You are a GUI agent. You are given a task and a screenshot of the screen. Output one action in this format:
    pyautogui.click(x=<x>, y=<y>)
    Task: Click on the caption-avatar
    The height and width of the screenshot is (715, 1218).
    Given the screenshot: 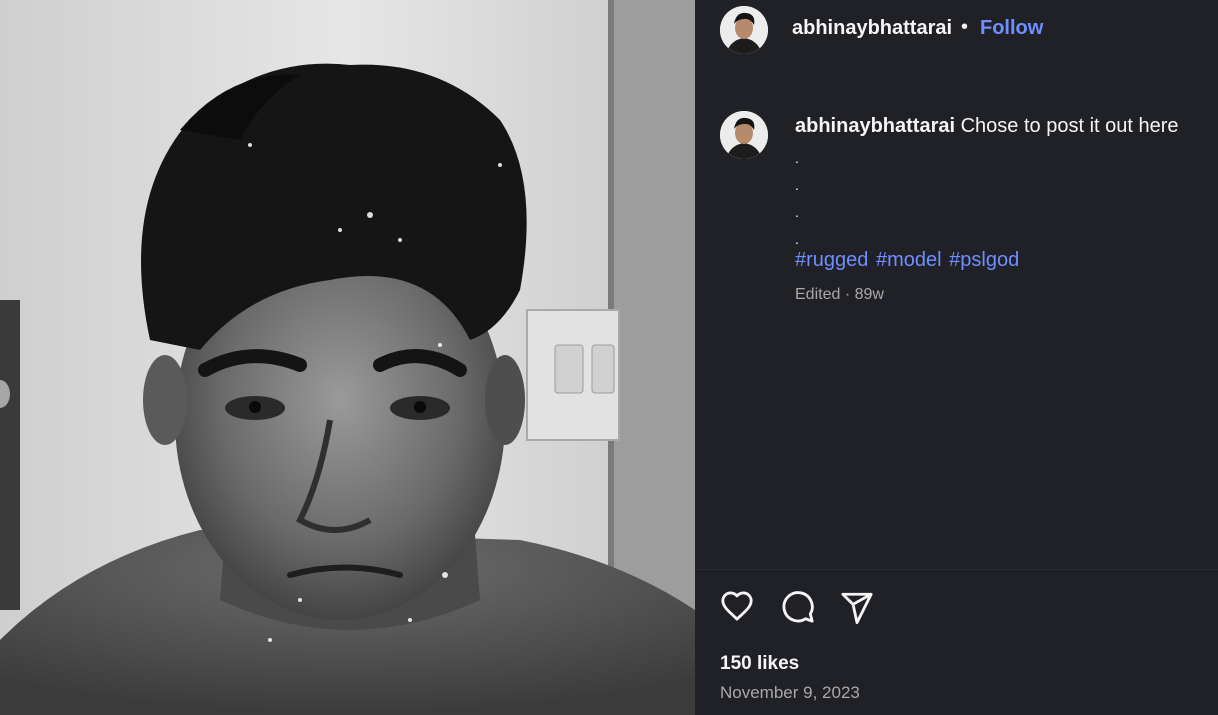 What is the action you would take?
    pyautogui.click(x=744, y=135)
    